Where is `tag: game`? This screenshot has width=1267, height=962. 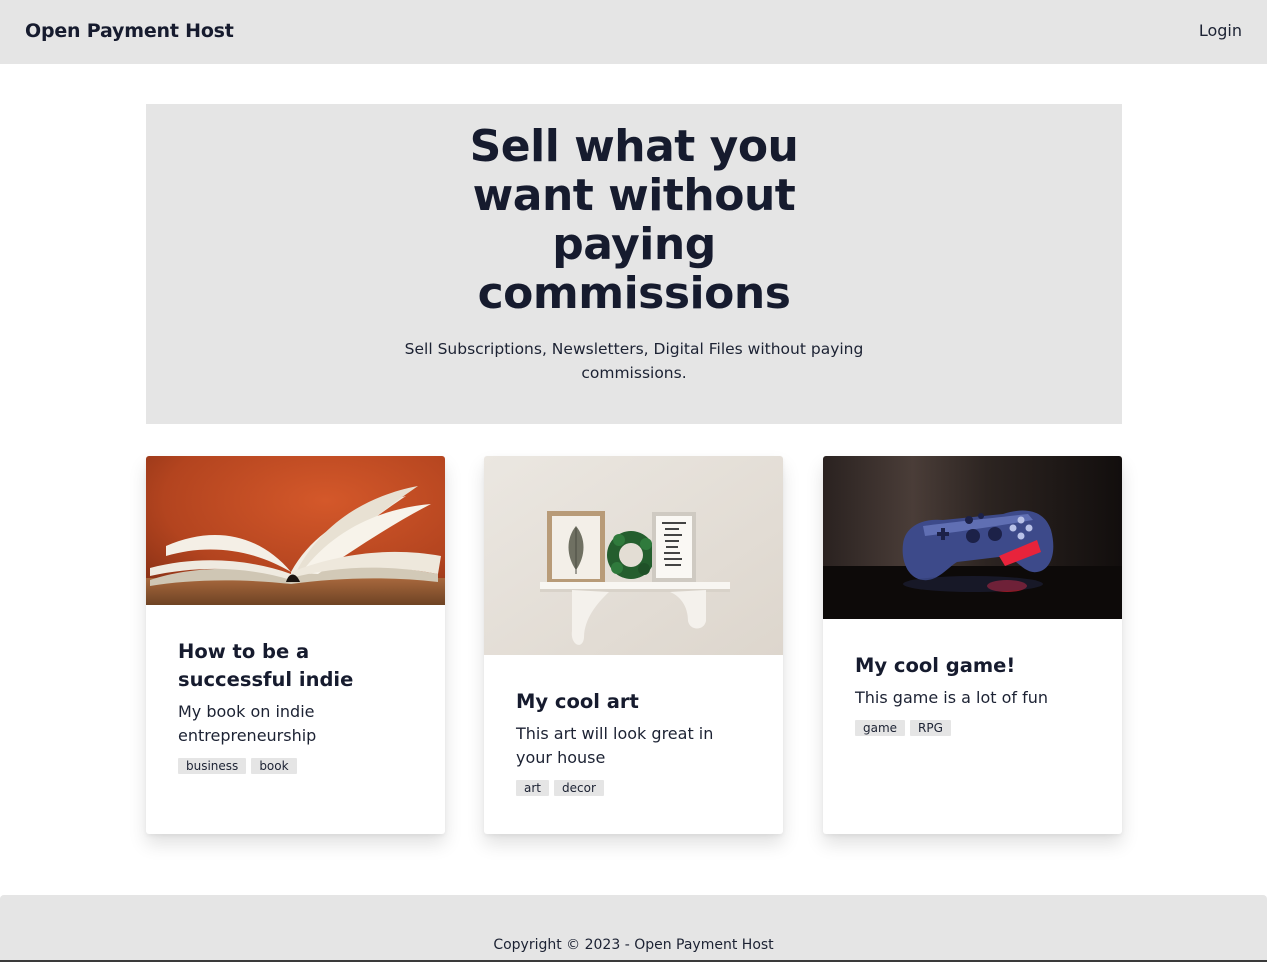
tag: game is located at coordinates (880, 728).